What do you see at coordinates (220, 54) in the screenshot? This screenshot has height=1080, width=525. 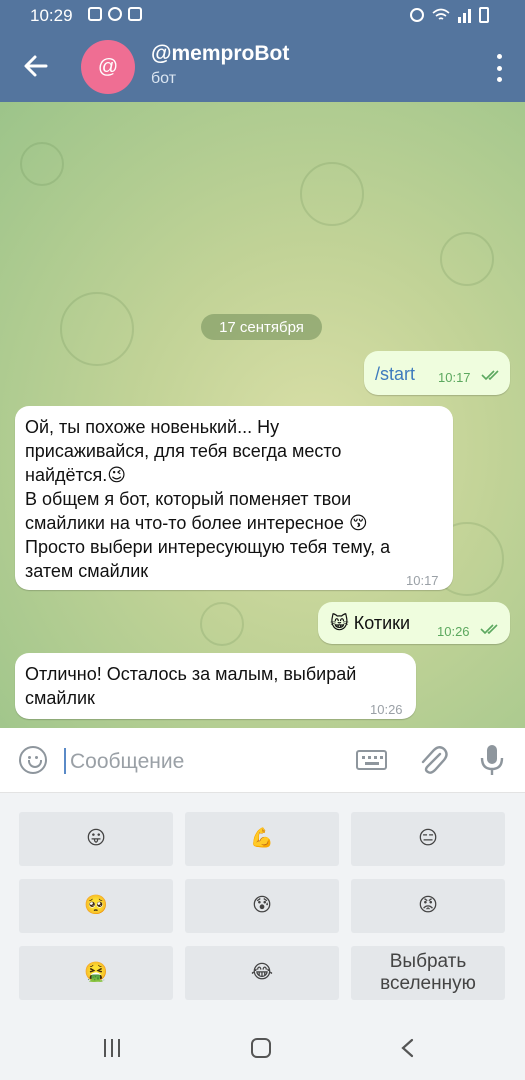 I see `chat-title: @memproBot` at bounding box center [220, 54].